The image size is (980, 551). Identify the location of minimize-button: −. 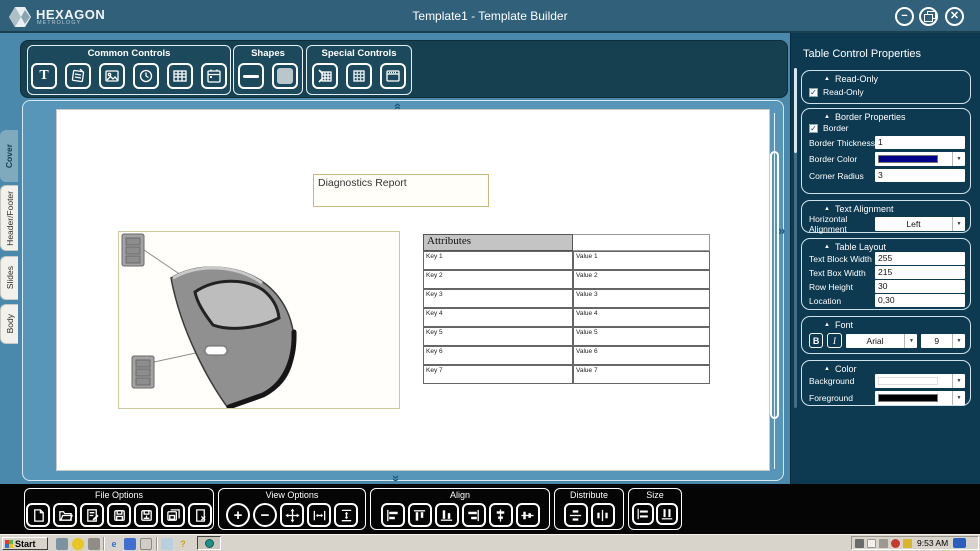
(904, 16).